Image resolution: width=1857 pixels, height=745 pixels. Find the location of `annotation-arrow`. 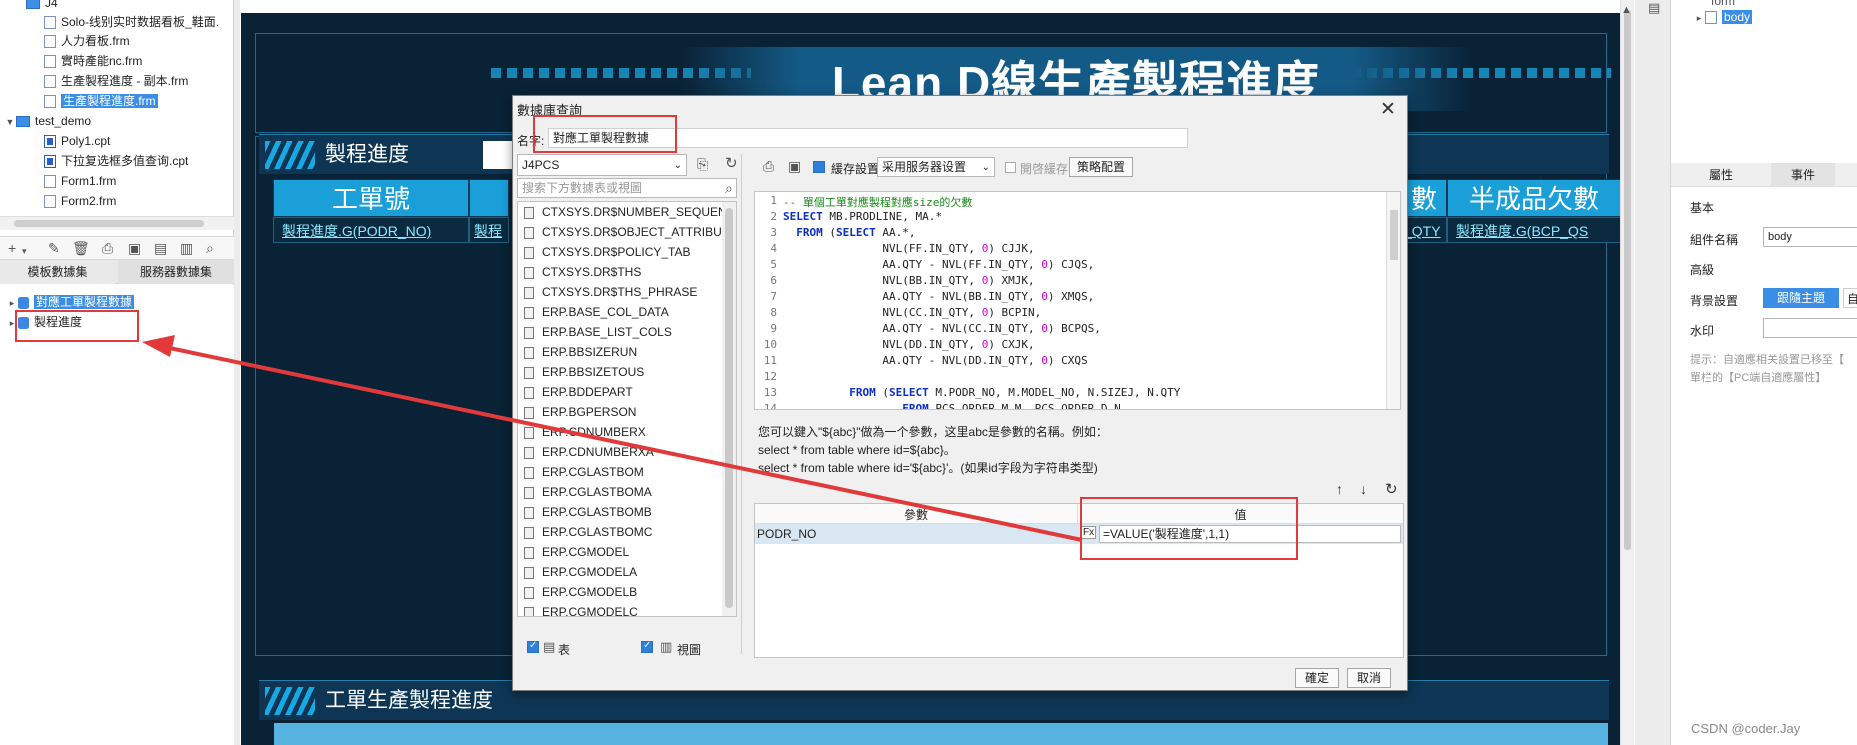

annotation-arrow is located at coordinates (612, 438).